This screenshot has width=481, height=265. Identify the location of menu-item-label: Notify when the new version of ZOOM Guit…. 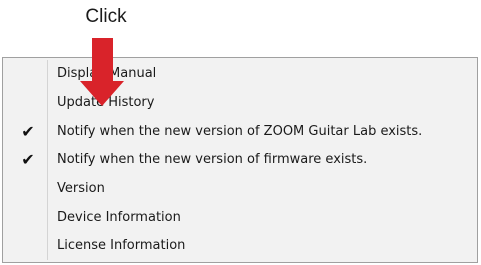
(240, 131).